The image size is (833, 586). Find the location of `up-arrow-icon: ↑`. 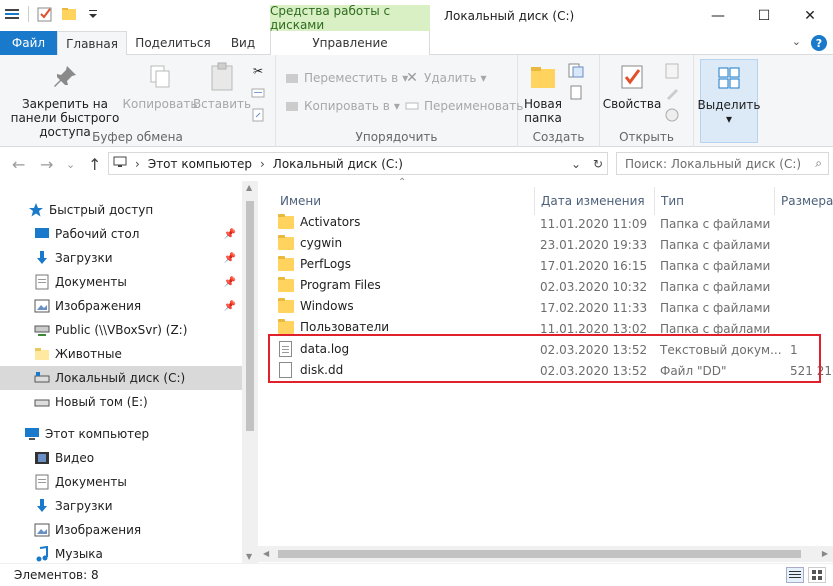

up-arrow-icon: ↑ is located at coordinates (94, 164).